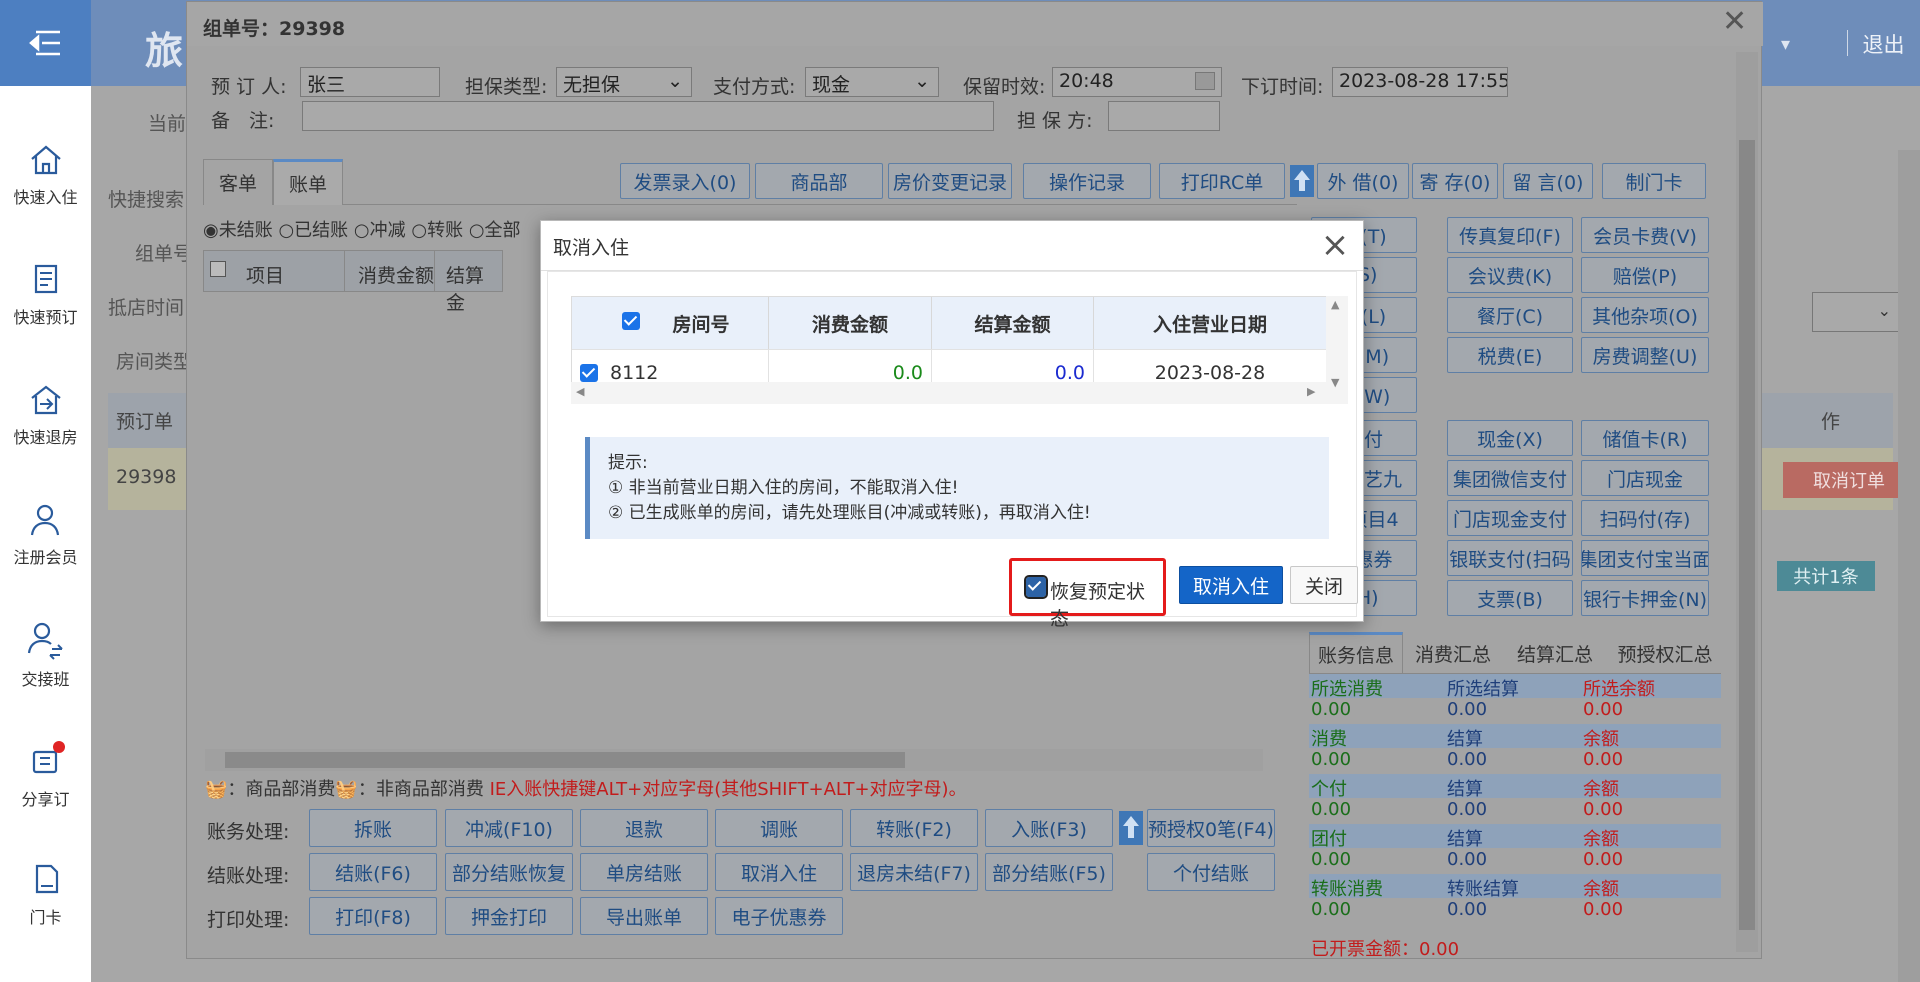 This screenshot has height=982, width=1920. Describe the element at coordinates (45, 775) in the screenshot. I see `sidebar-item-share-booking: 分享订` at that location.